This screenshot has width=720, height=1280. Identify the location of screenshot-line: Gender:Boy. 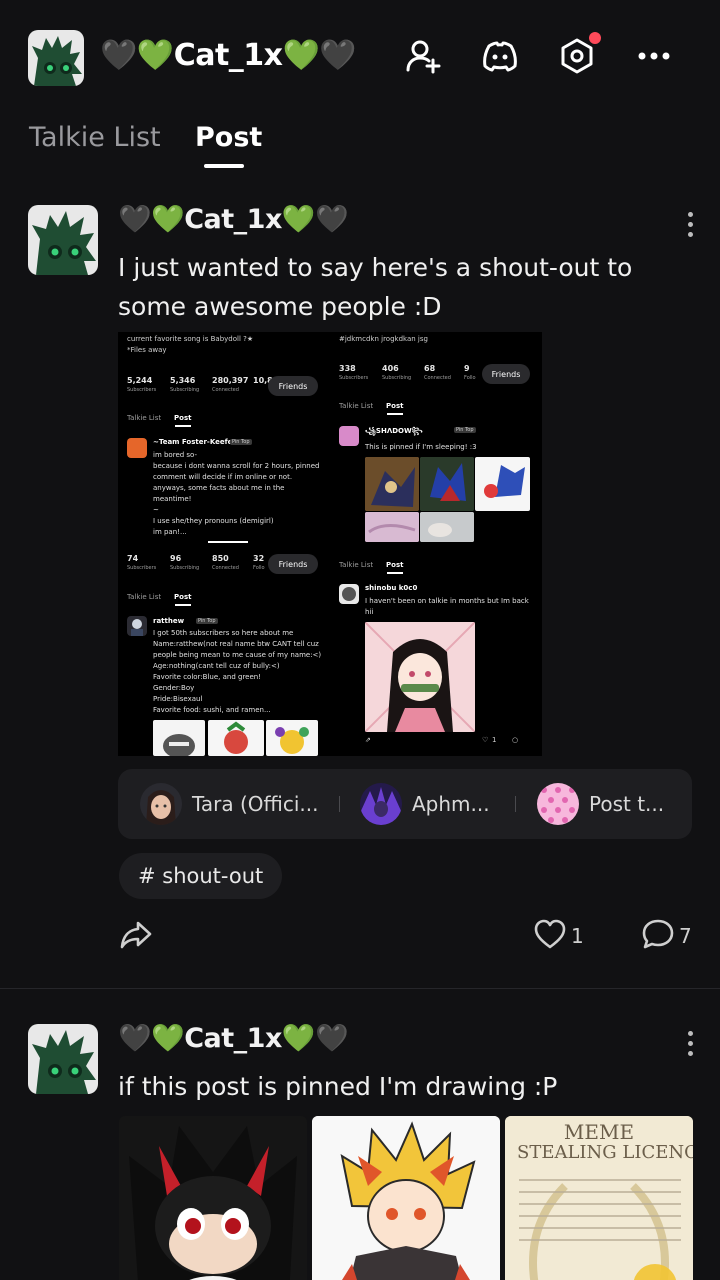
(174, 688).